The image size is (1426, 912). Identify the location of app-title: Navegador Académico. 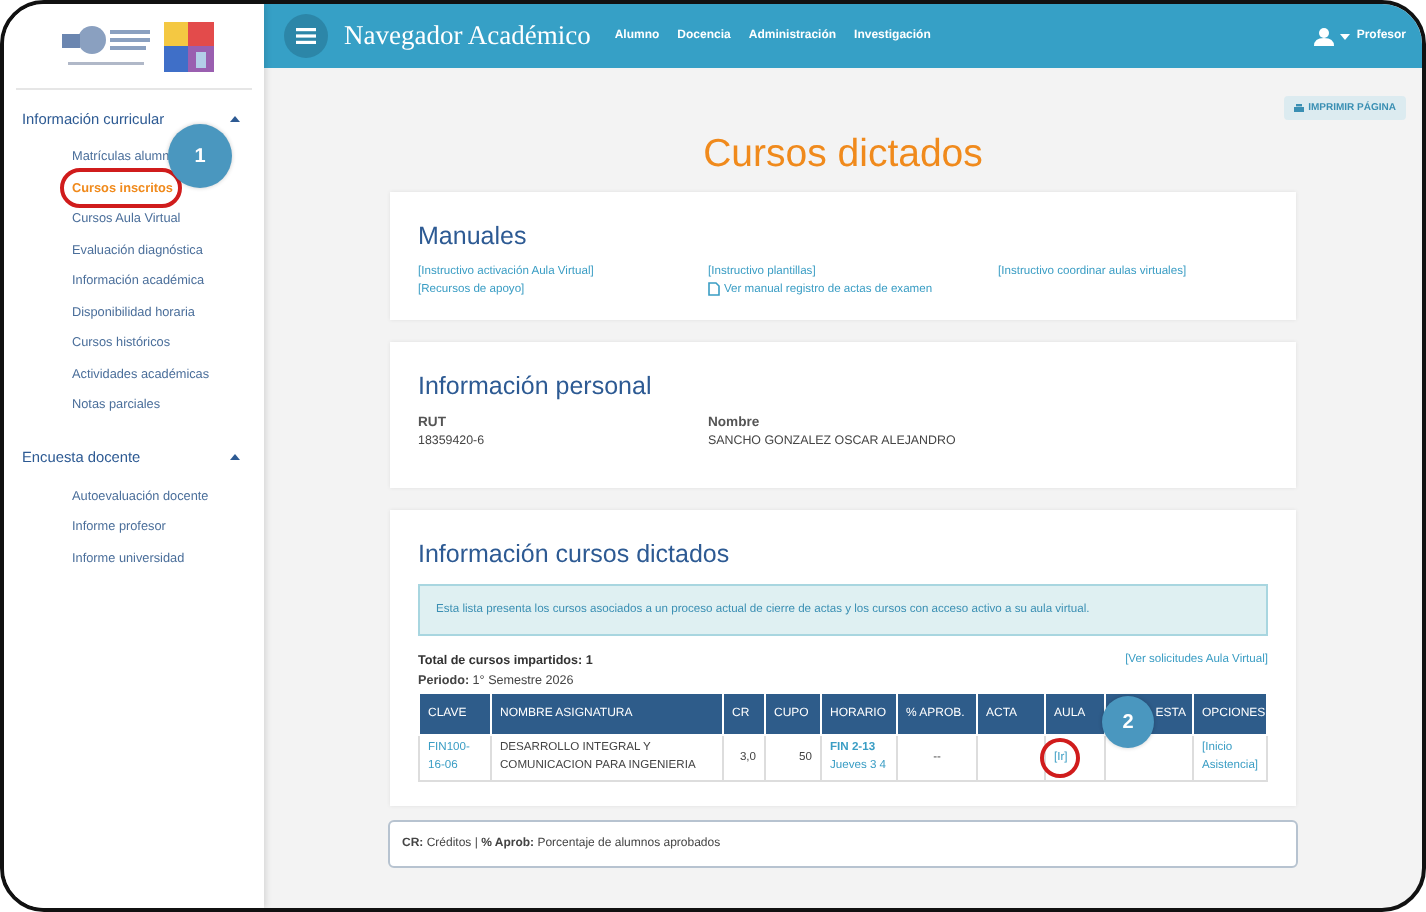
(467, 36).